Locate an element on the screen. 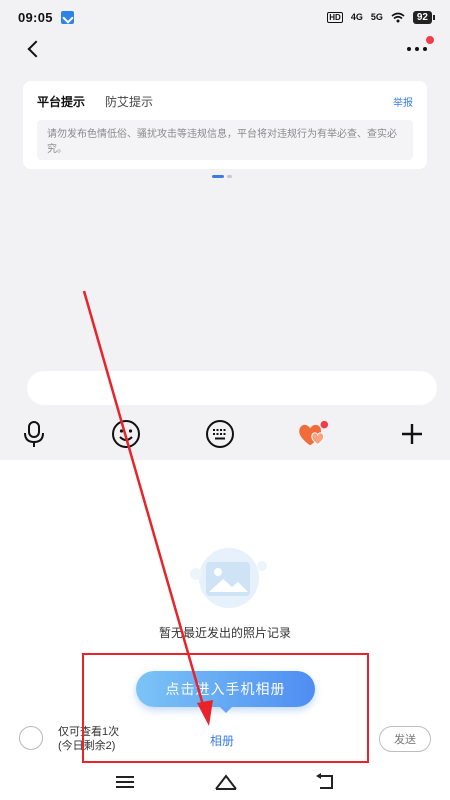  page-dot-active is located at coordinates (218, 176).